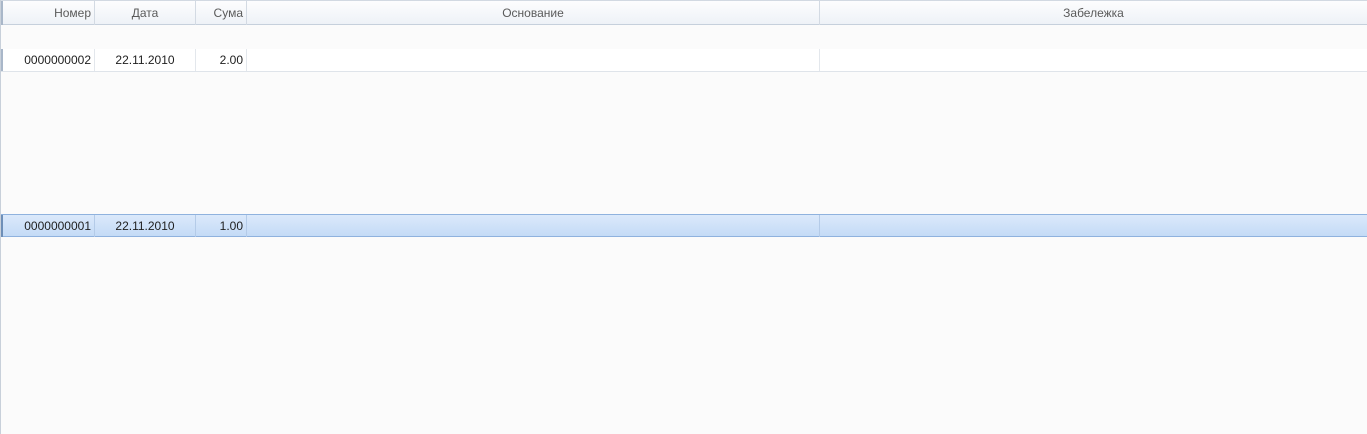 This screenshot has width=1367, height=434. Describe the element at coordinates (48, 60) in the screenshot. I see `cell-number: 0000000002` at that location.